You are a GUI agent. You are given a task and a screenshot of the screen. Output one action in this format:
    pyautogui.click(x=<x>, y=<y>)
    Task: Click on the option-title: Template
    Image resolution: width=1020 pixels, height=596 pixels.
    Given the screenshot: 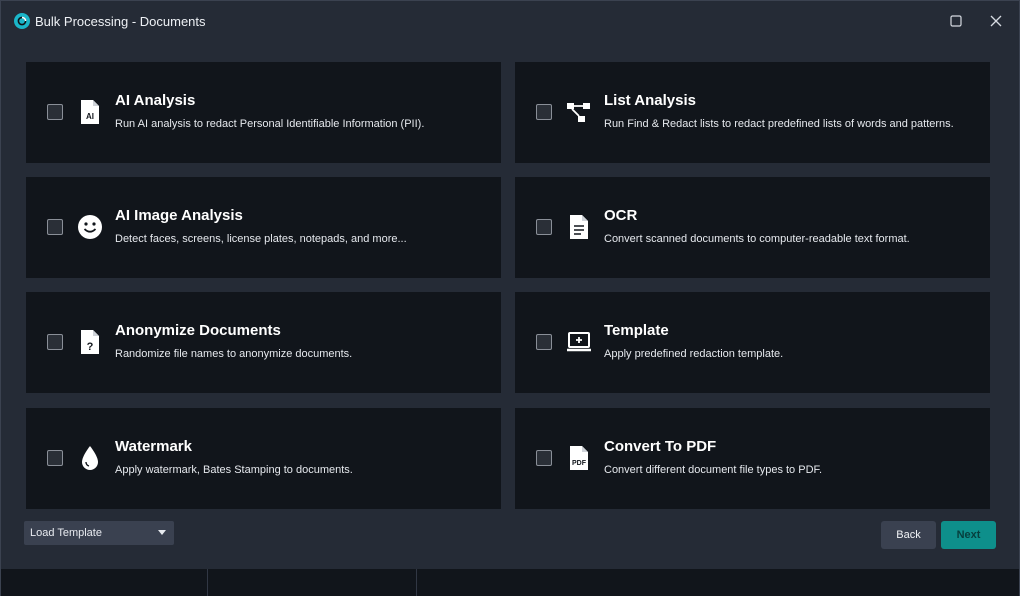 What is the action you would take?
    pyautogui.click(x=636, y=330)
    